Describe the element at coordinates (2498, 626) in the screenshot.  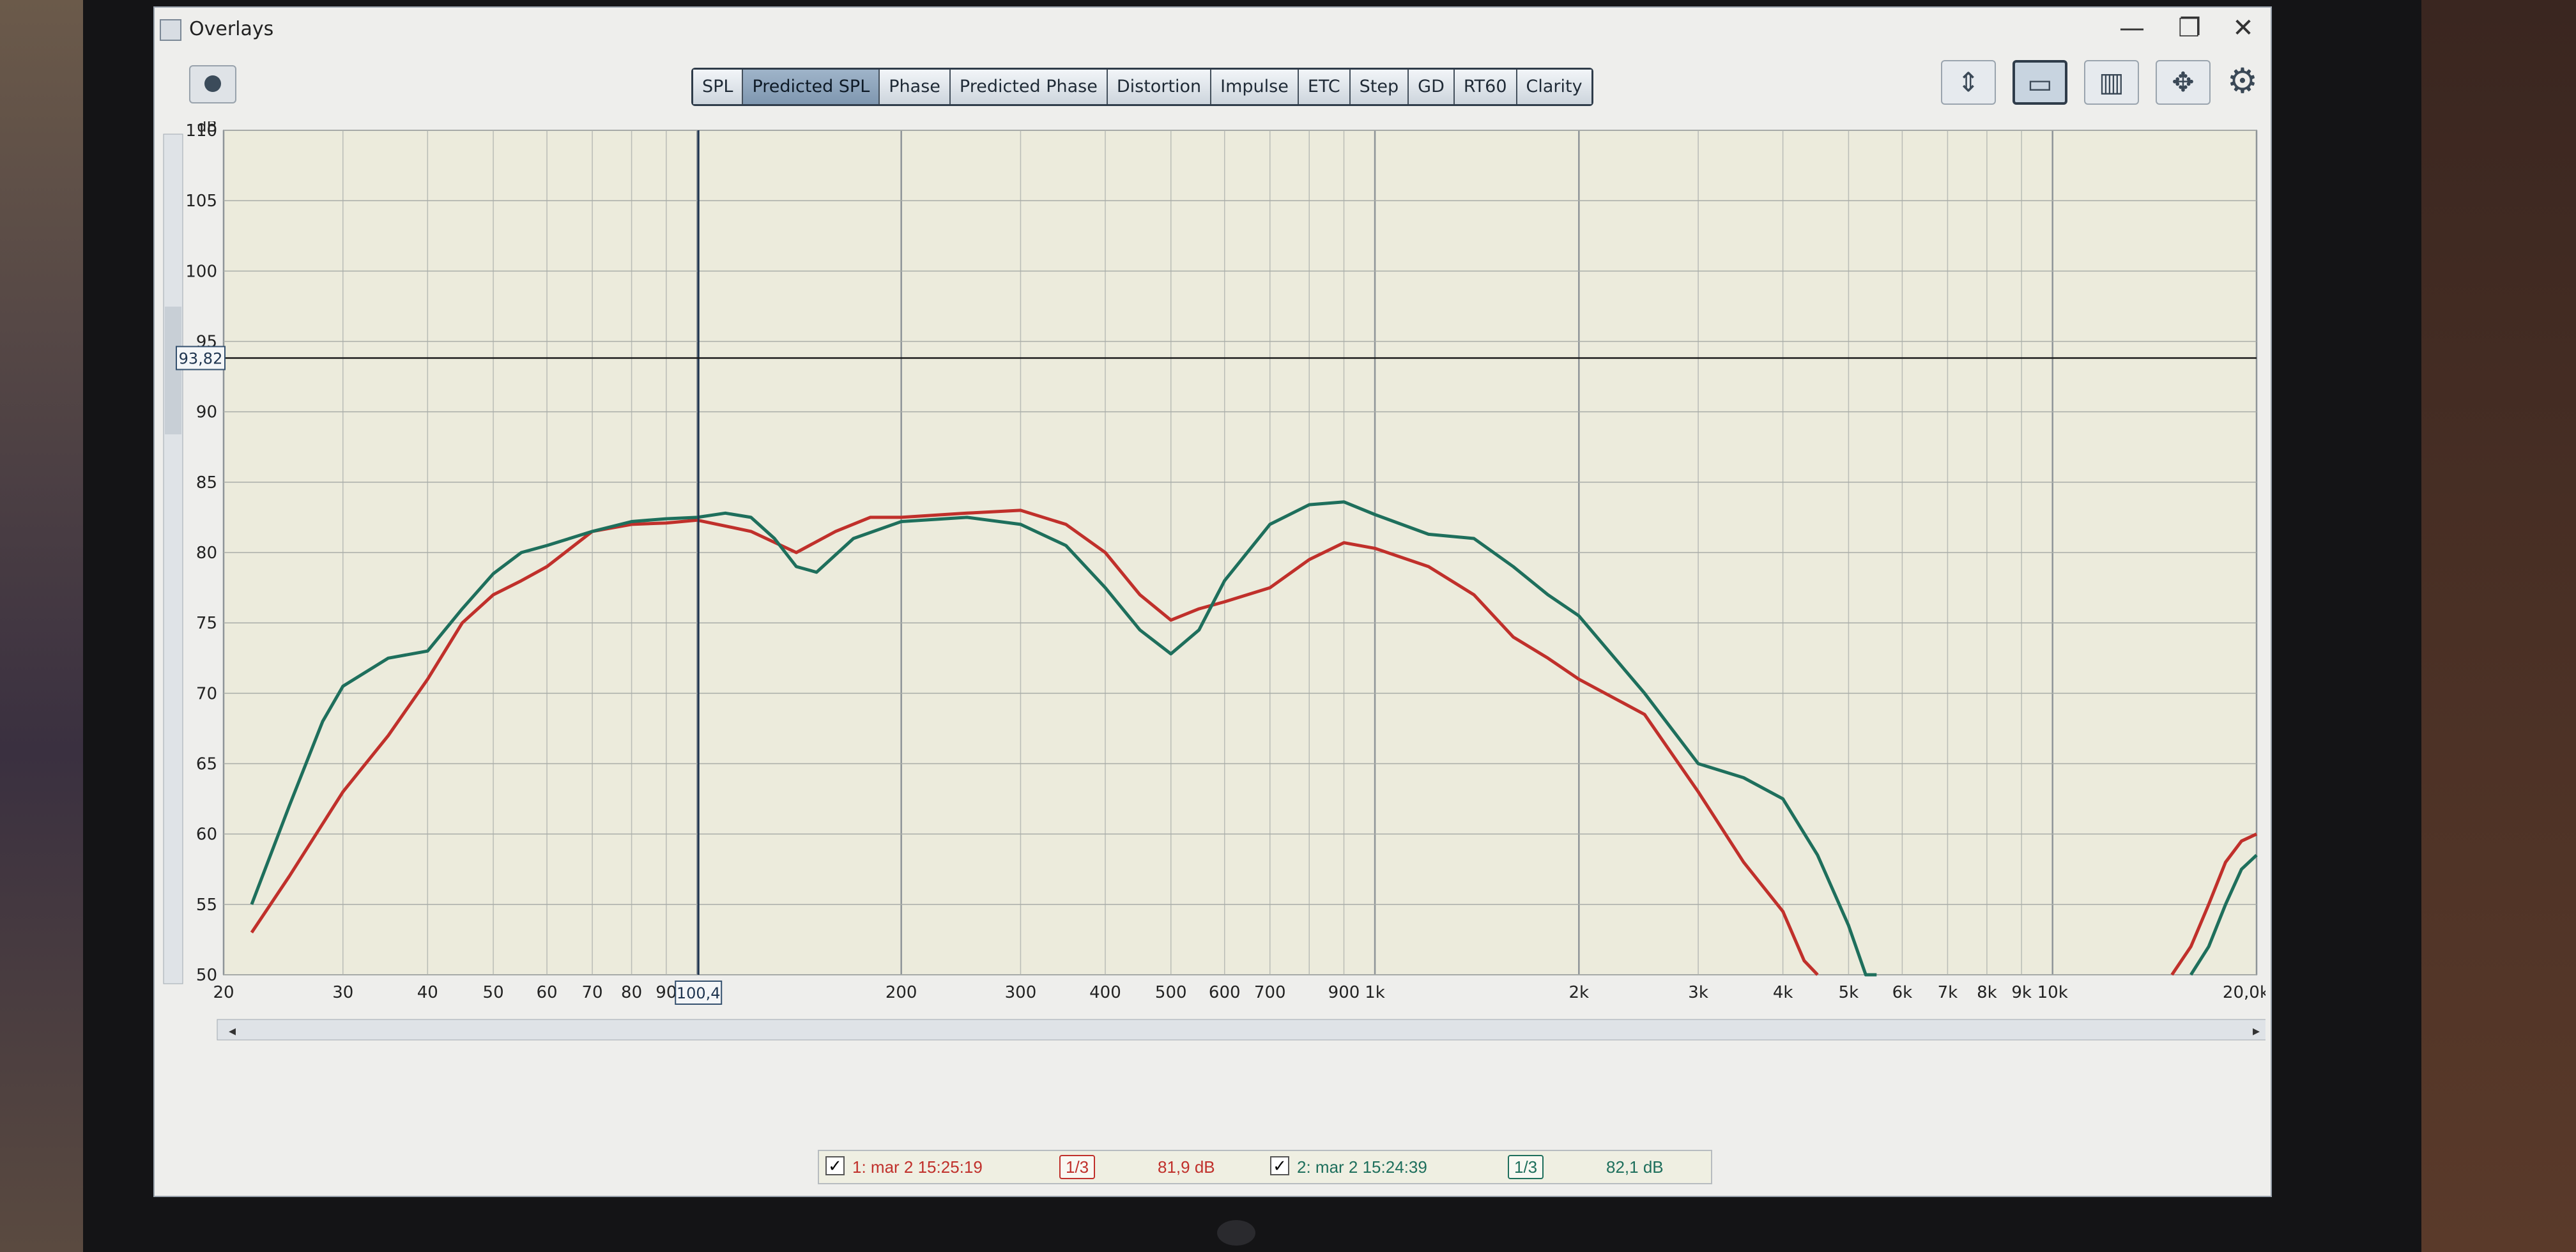
I see `desk-background-right` at that location.